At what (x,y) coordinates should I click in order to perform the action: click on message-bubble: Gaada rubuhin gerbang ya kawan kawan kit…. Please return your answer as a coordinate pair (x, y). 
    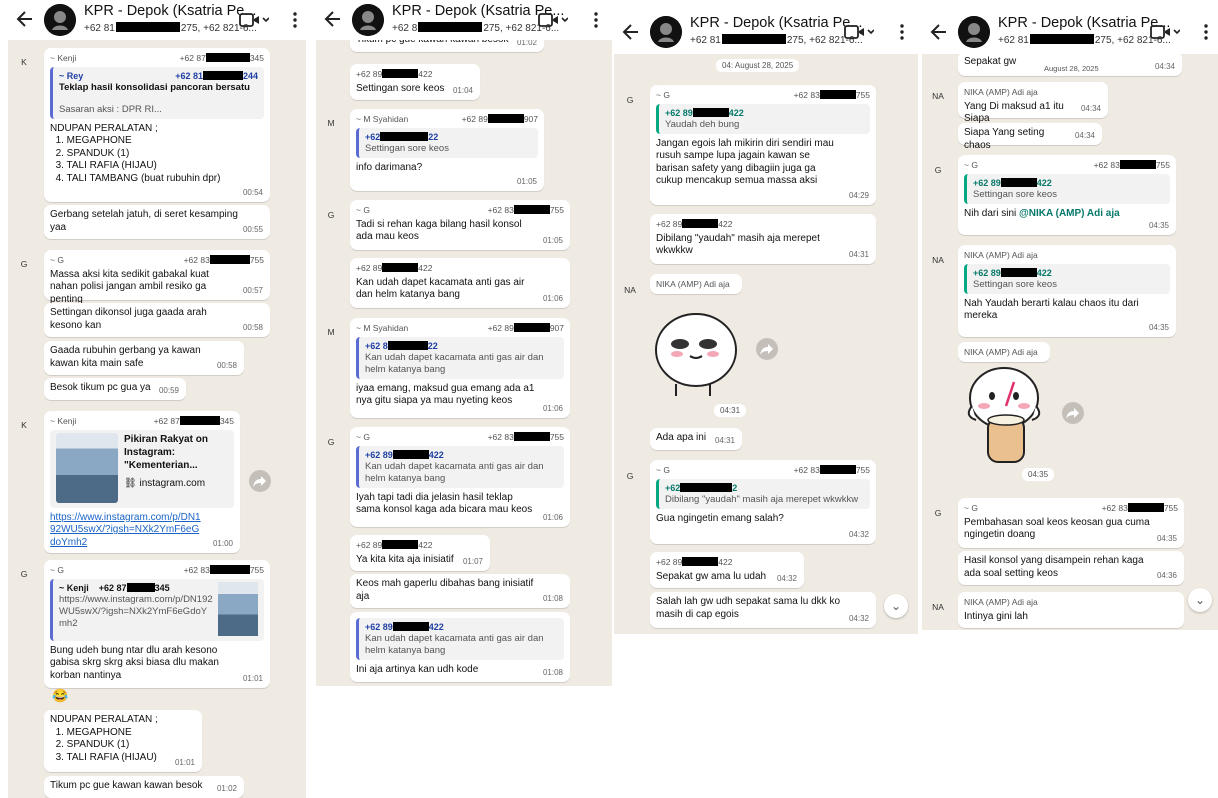
    Looking at the image, I should click on (144, 358).